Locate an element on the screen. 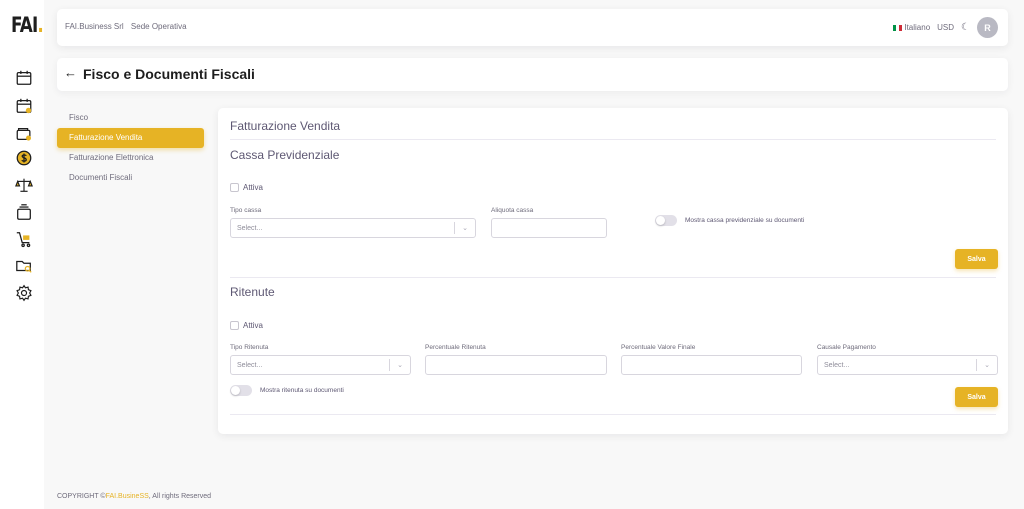 The image size is (1024, 509). aliquota-cassa-label: Aliquota cassa is located at coordinates (512, 210).